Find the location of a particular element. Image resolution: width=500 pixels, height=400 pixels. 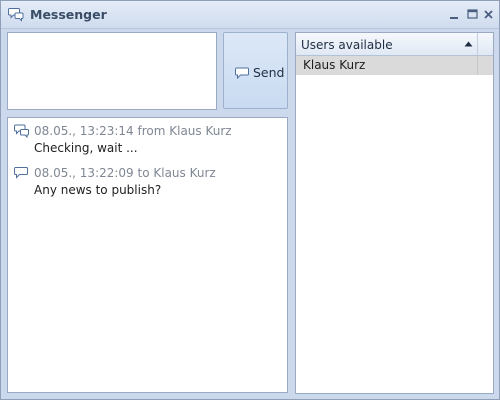

message-meta: 08.05., 13:22:09 to Klaus Kurz is located at coordinates (125, 173).